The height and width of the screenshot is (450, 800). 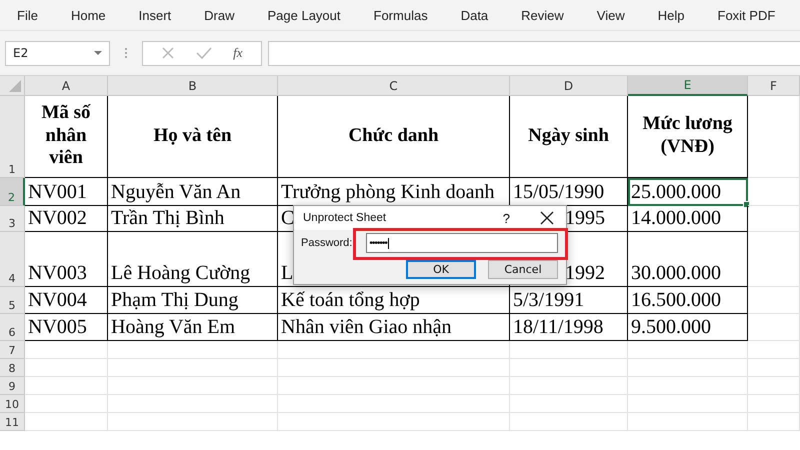 What do you see at coordinates (585, 218) in the screenshot?
I see `table-cell: 1995` at bounding box center [585, 218].